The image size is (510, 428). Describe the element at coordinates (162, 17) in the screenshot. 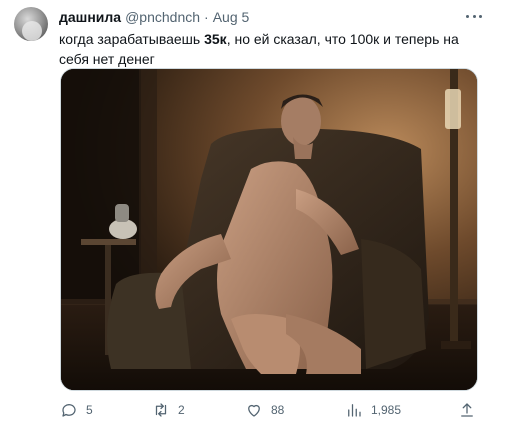

I see `user-handle: @pnchdnch` at that location.